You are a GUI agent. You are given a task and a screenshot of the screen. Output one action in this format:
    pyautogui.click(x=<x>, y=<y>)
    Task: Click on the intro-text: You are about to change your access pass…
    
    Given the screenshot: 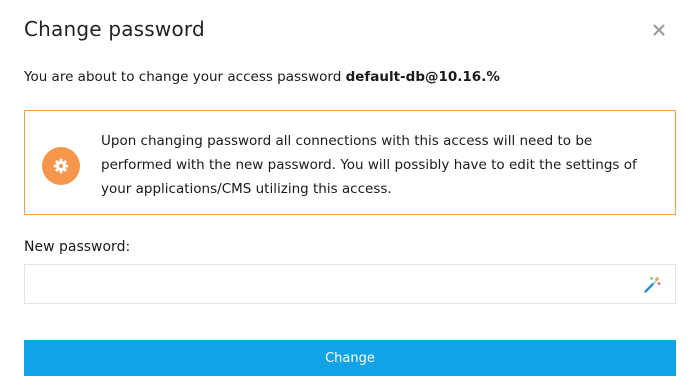 What is the action you would take?
    pyautogui.click(x=185, y=77)
    